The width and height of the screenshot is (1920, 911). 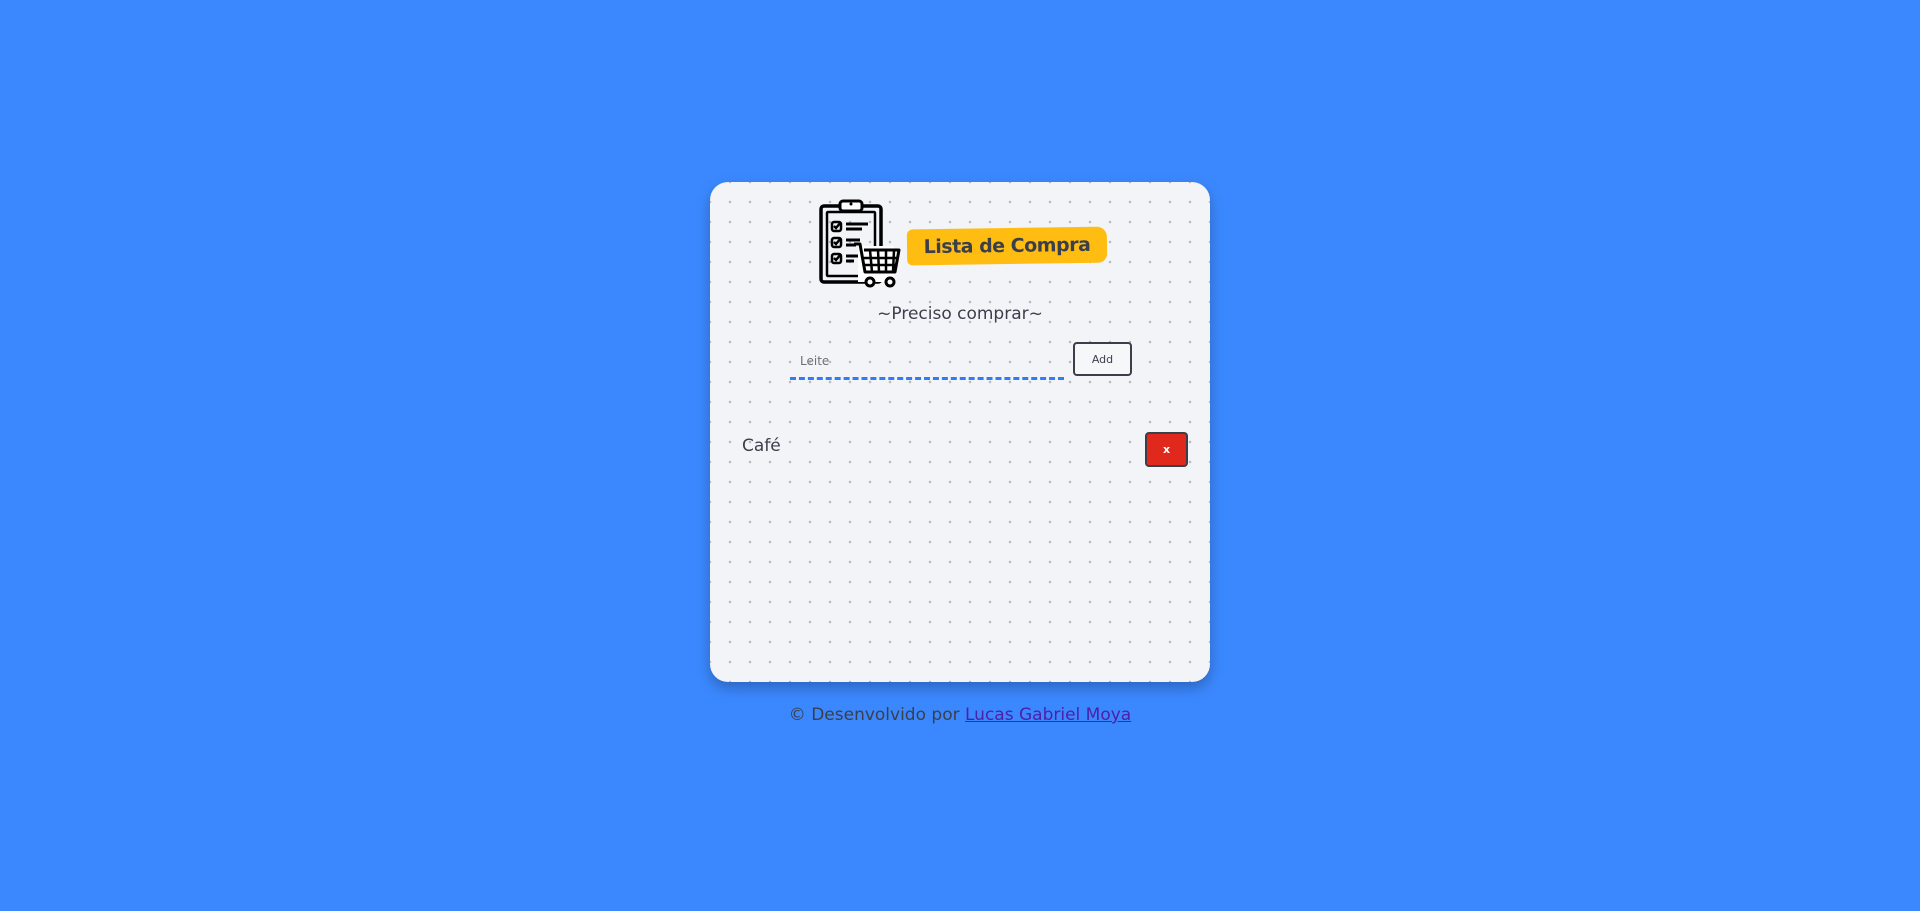 I want to click on delete-item-button: x, so click(x=1166, y=449).